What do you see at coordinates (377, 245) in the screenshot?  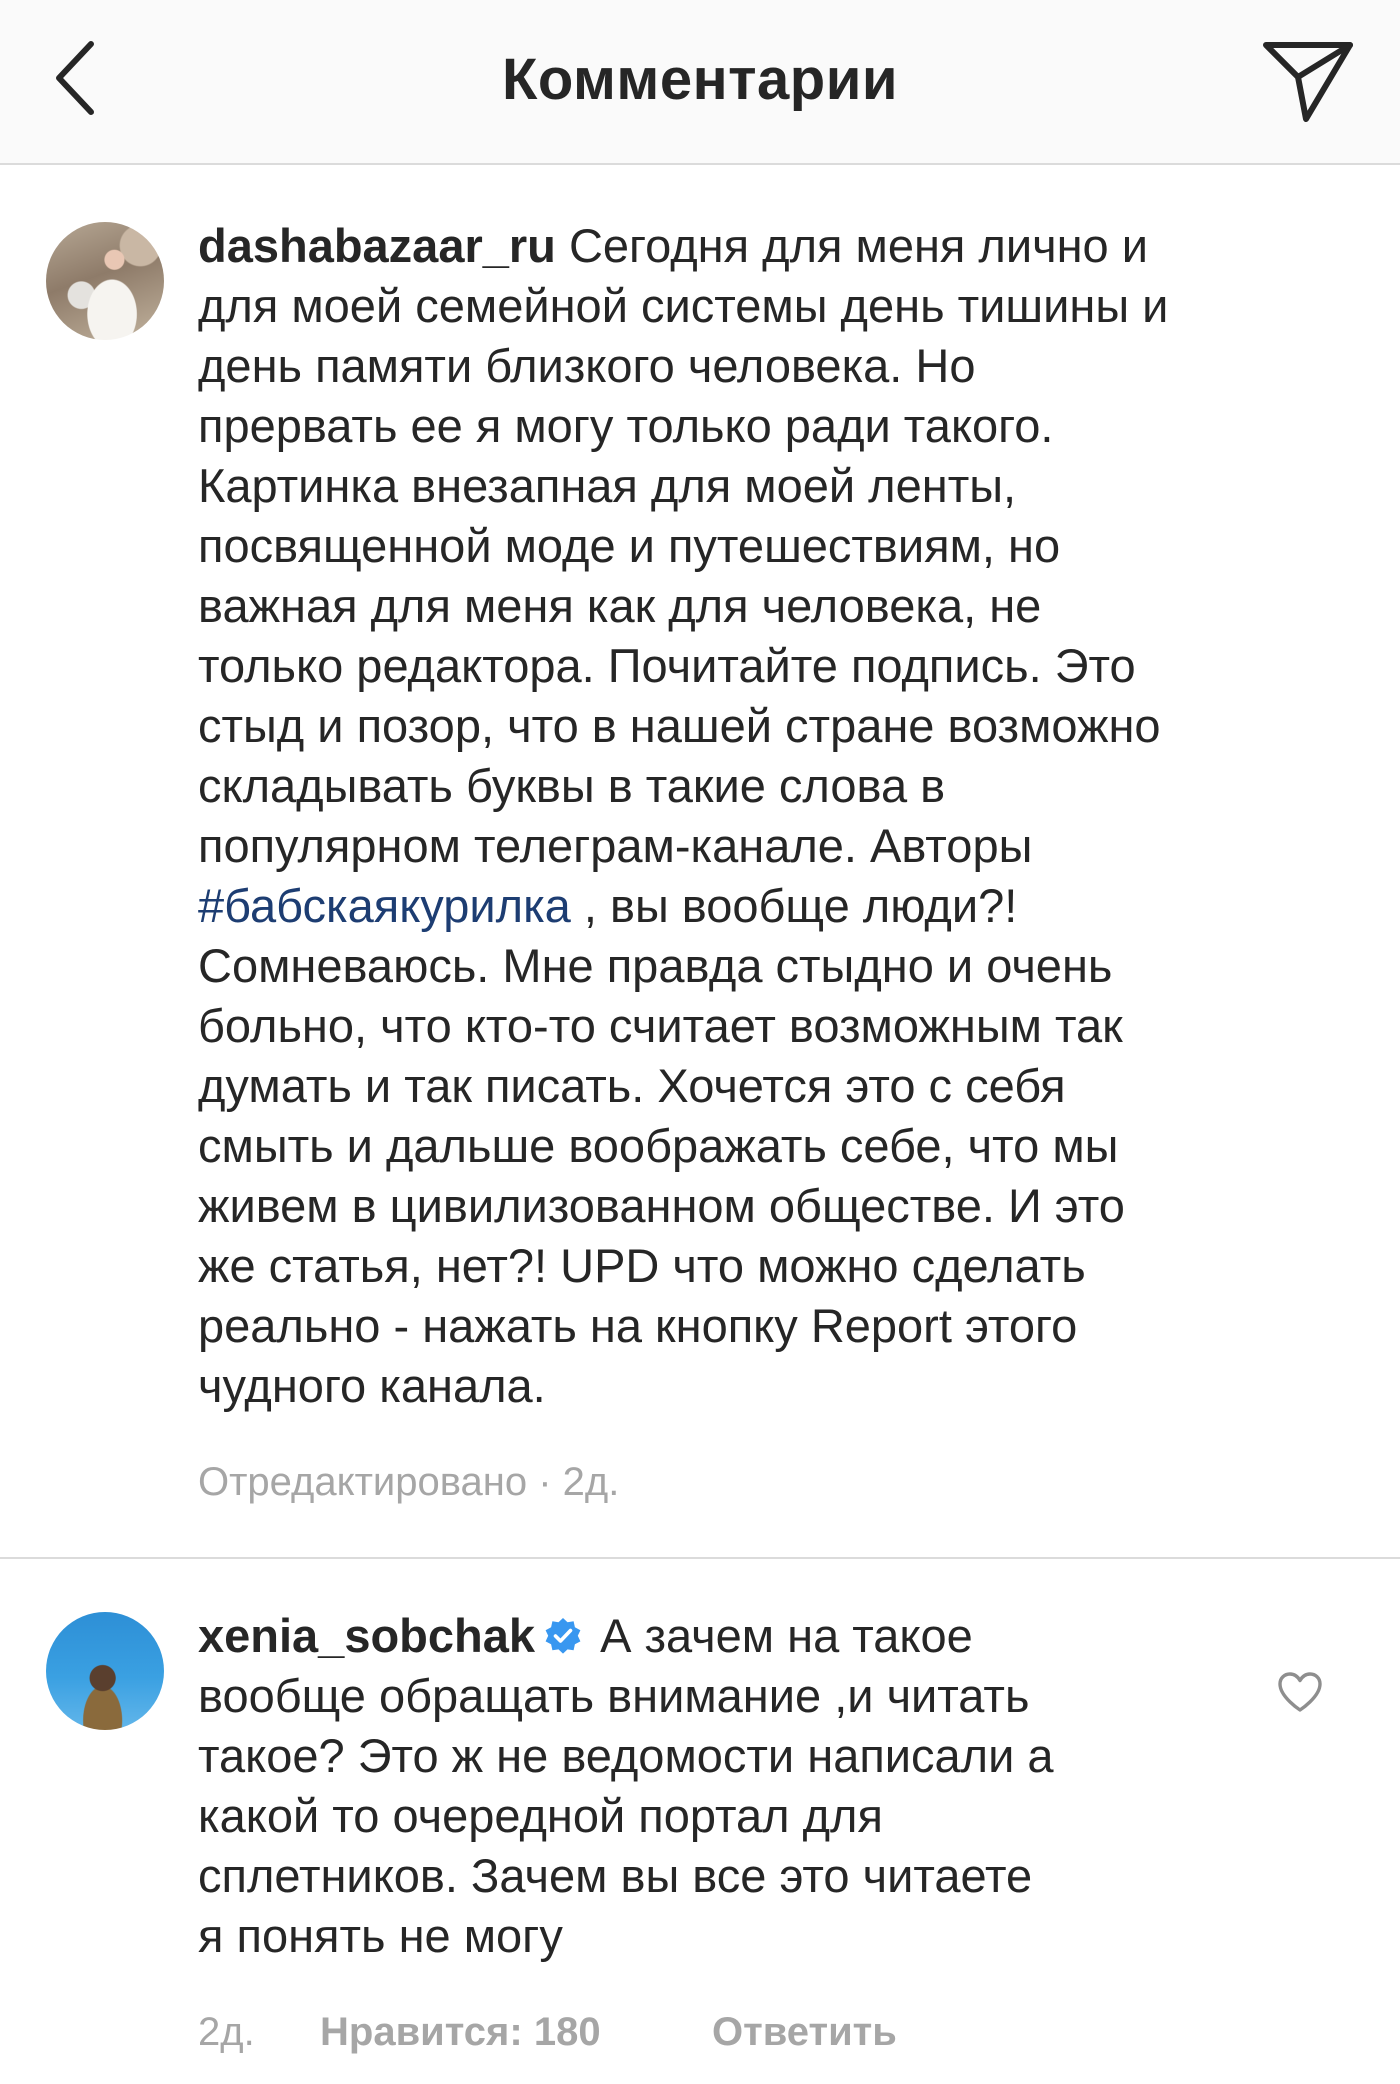 I see `username: dashabazaar_ru` at bounding box center [377, 245].